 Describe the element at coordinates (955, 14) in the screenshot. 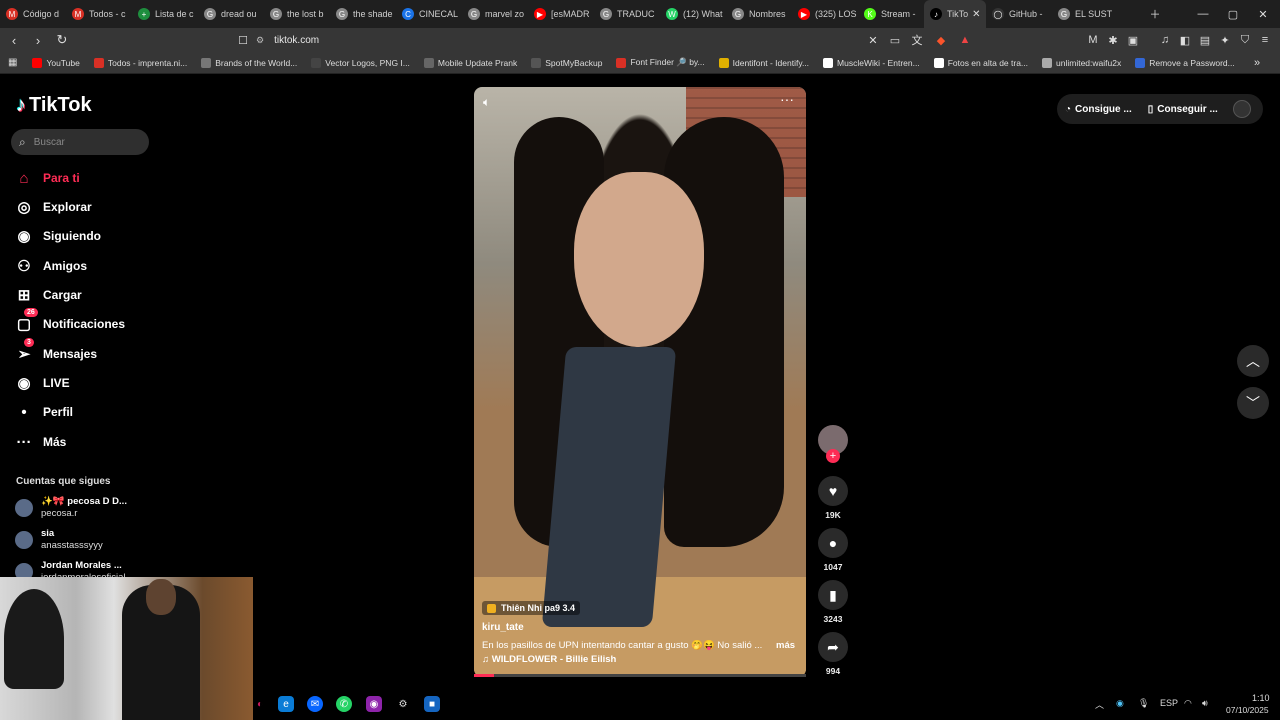

I see `browser-tab: ♪ TikTo ✕` at that location.